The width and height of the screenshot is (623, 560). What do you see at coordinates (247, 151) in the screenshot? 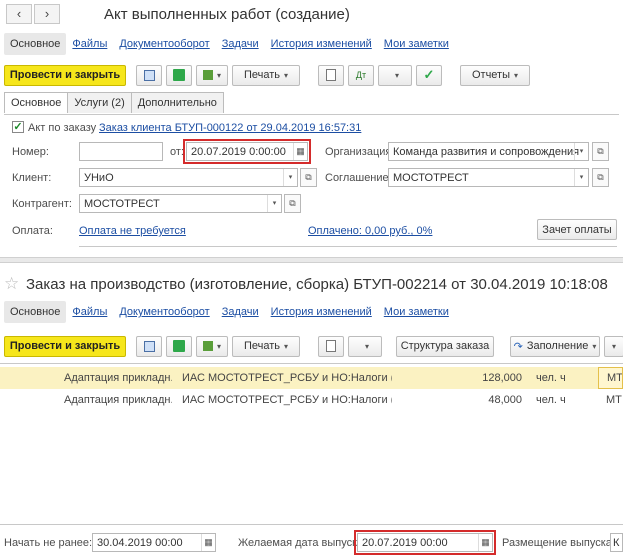
I see `date-input: 20.07.2019 0:00:00 ▦` at bounding box center [247, 151].